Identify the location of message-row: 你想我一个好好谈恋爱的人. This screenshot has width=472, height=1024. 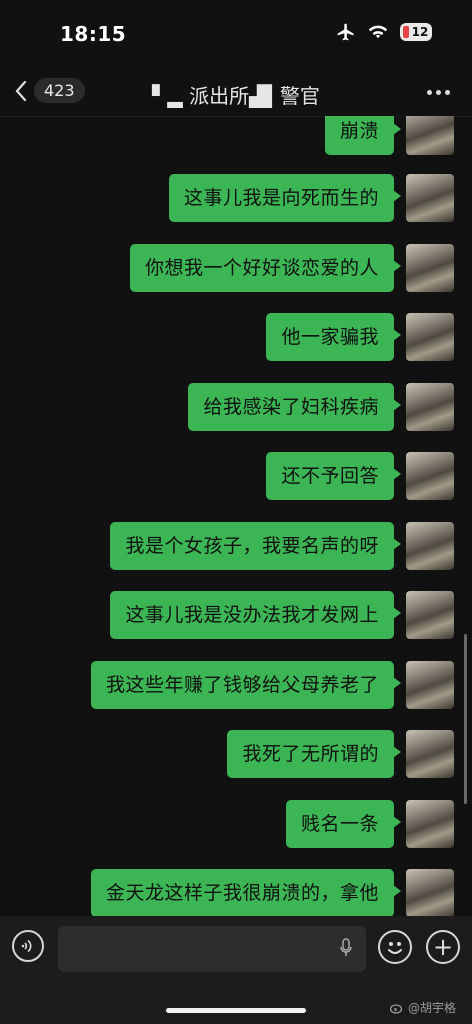
(291, 268).